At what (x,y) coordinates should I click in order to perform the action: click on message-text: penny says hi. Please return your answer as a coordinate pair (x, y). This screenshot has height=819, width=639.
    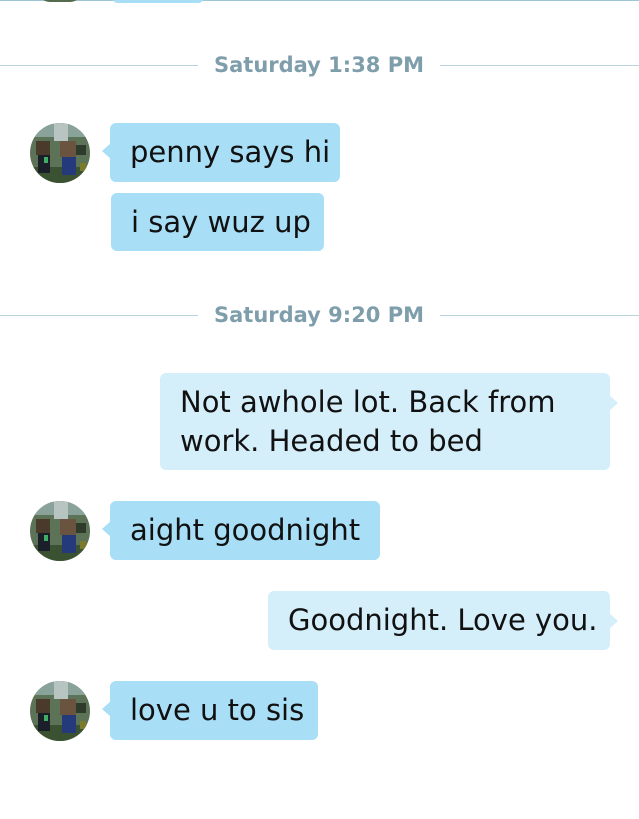
    Looking at the image, I should click on (230, 152).